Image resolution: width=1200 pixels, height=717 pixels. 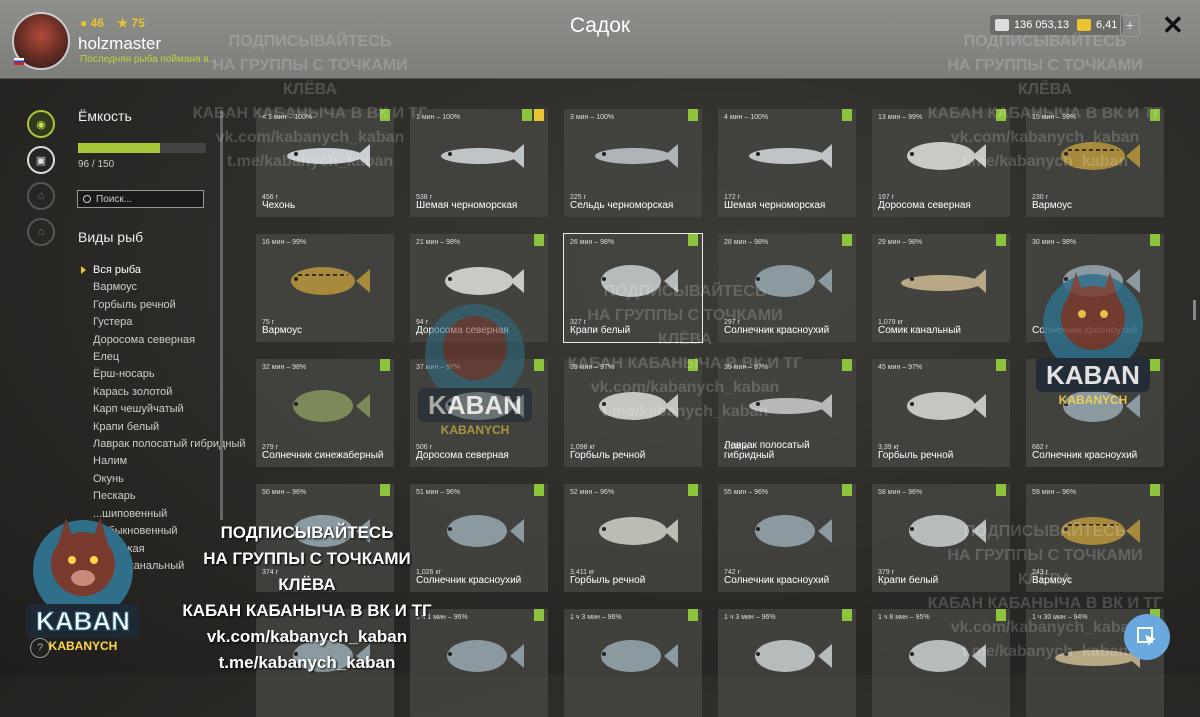 What do you see at coordinates (1194, 310) in the screenshot?
I see `grid-scrollbar` at bounding box center [1194, 310].